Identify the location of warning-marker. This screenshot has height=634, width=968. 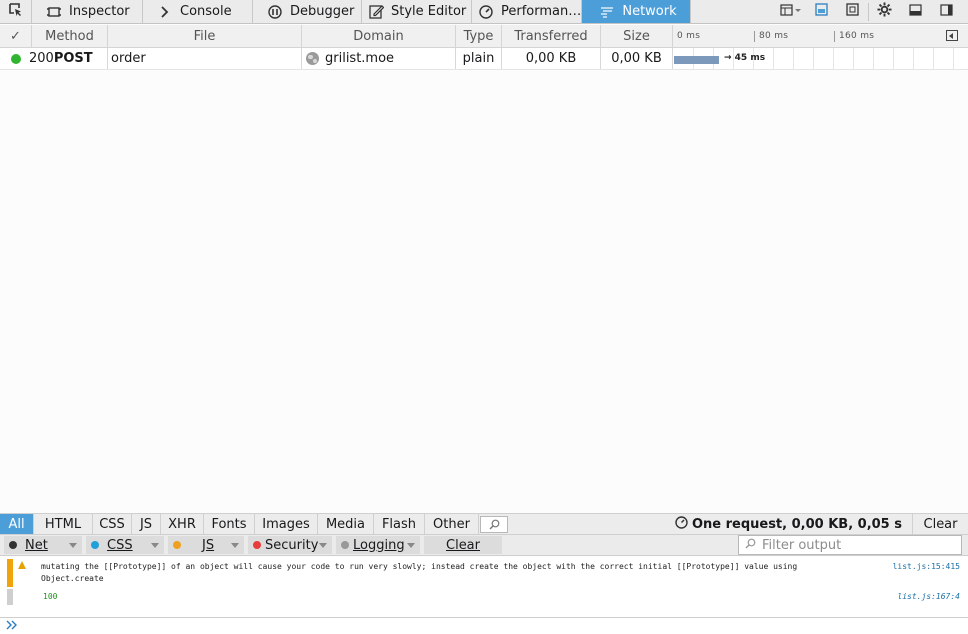
(10, 573).